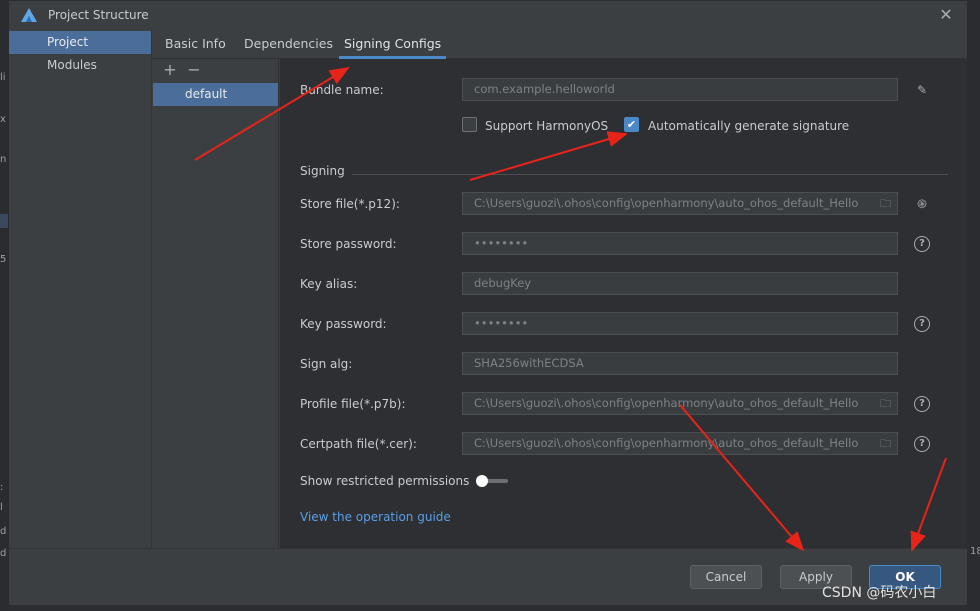 The width and height of the screenshot is (980, 611). What do you see at coordinates (350, 204) in the screenshot?
I see `store-file-label: Store file(*.p12):` at bounding box center [350, 204].